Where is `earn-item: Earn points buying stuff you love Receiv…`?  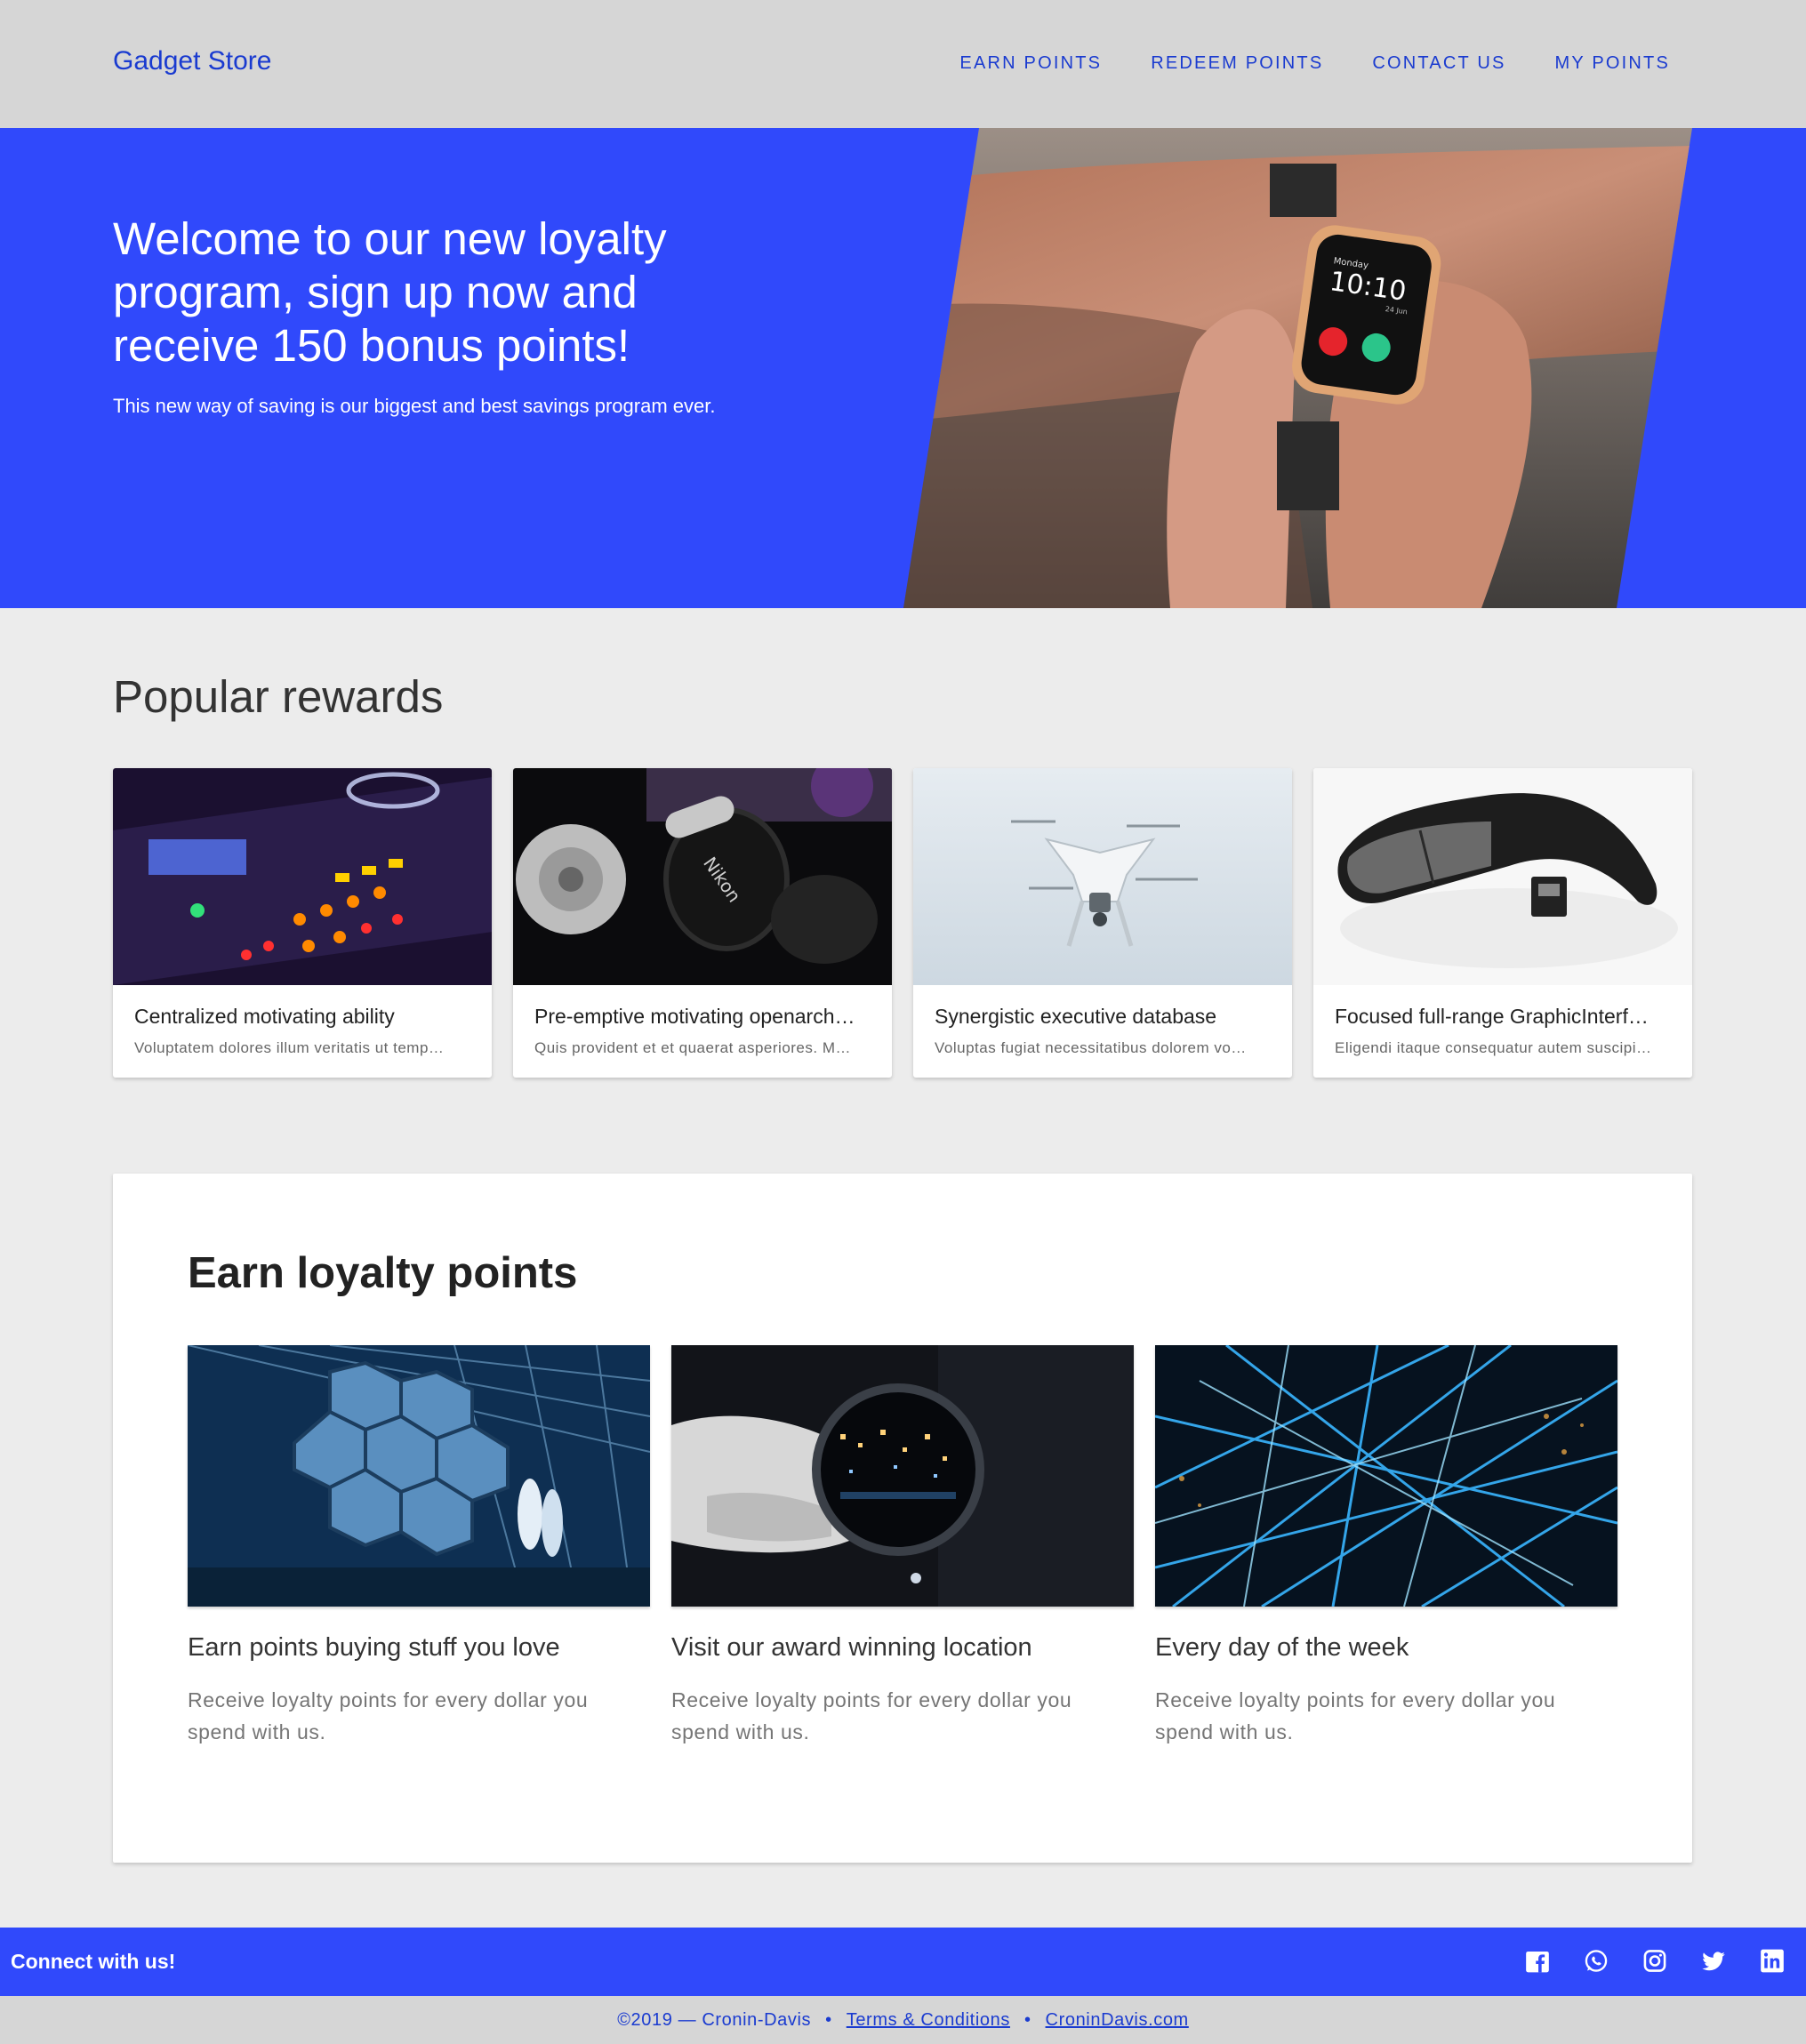
earn-item: Earn points buying stuff you love Receiv… is located at coordinates (419, 1546).